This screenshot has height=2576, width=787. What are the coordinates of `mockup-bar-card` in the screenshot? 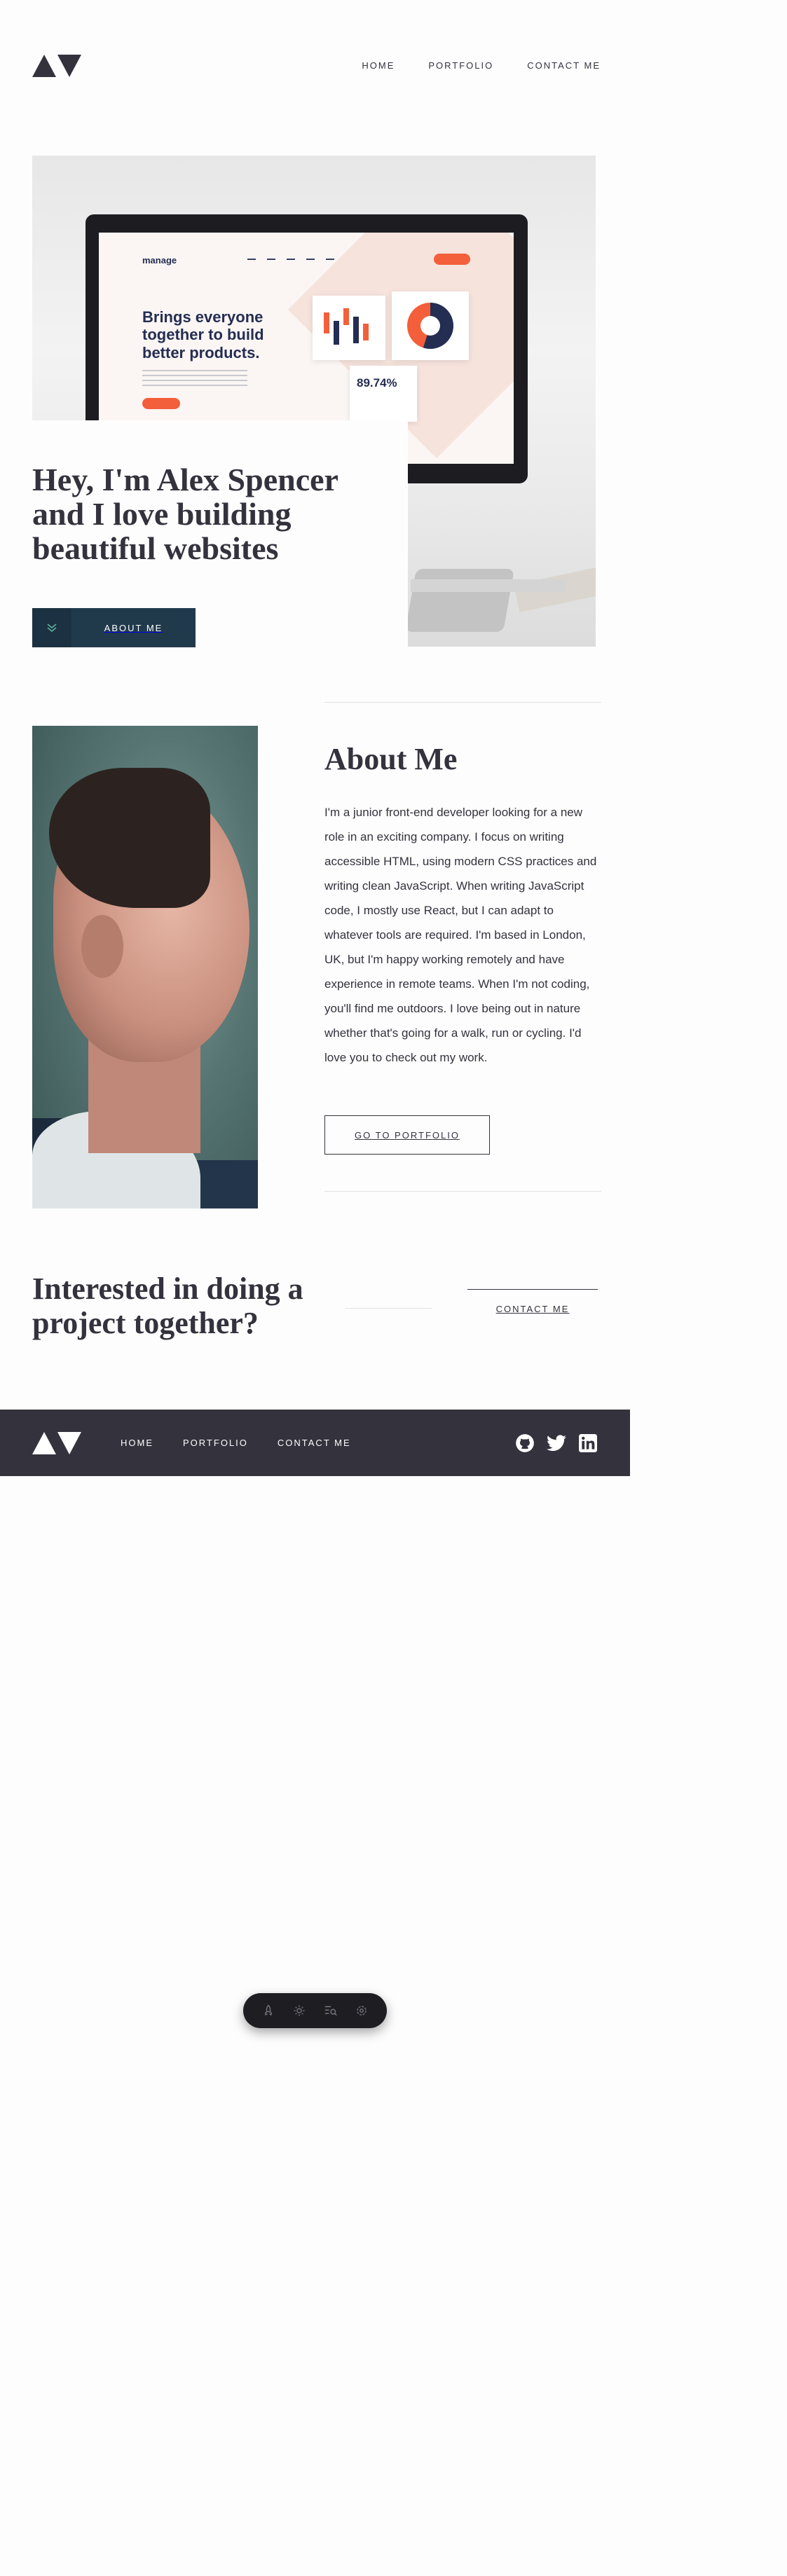 It's located at (349, 328).